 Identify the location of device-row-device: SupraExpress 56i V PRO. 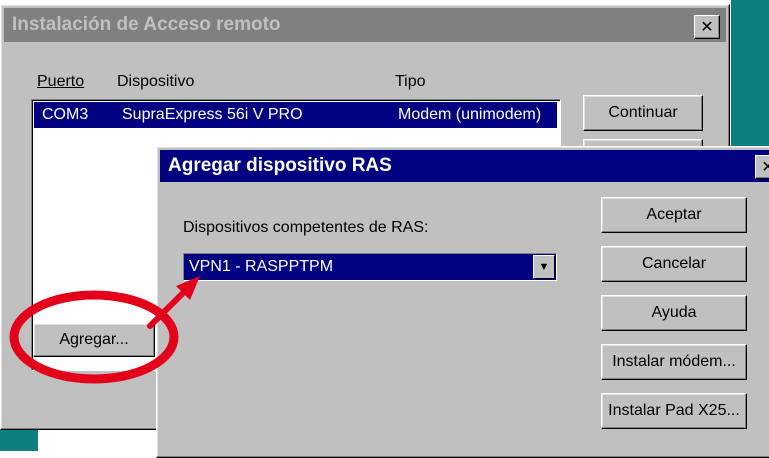
(212, 114).